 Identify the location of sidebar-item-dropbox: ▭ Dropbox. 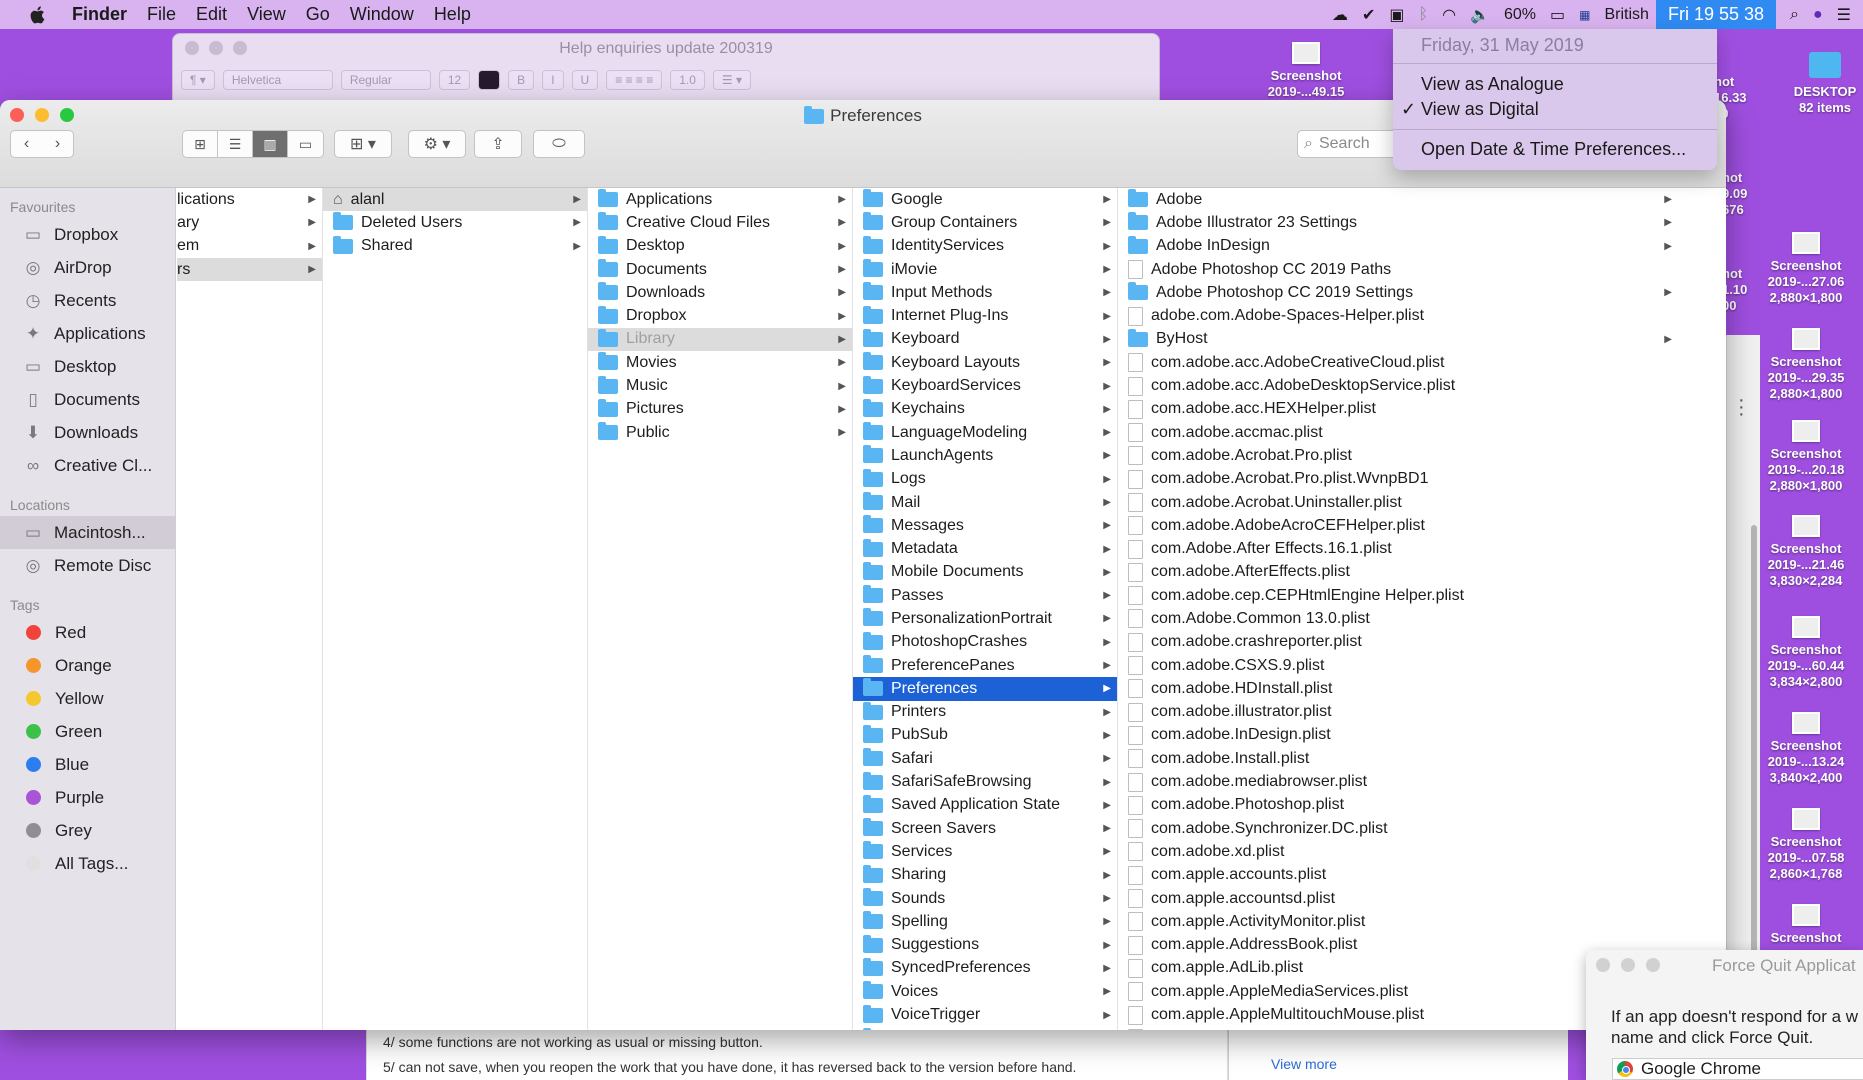
(87, 234).